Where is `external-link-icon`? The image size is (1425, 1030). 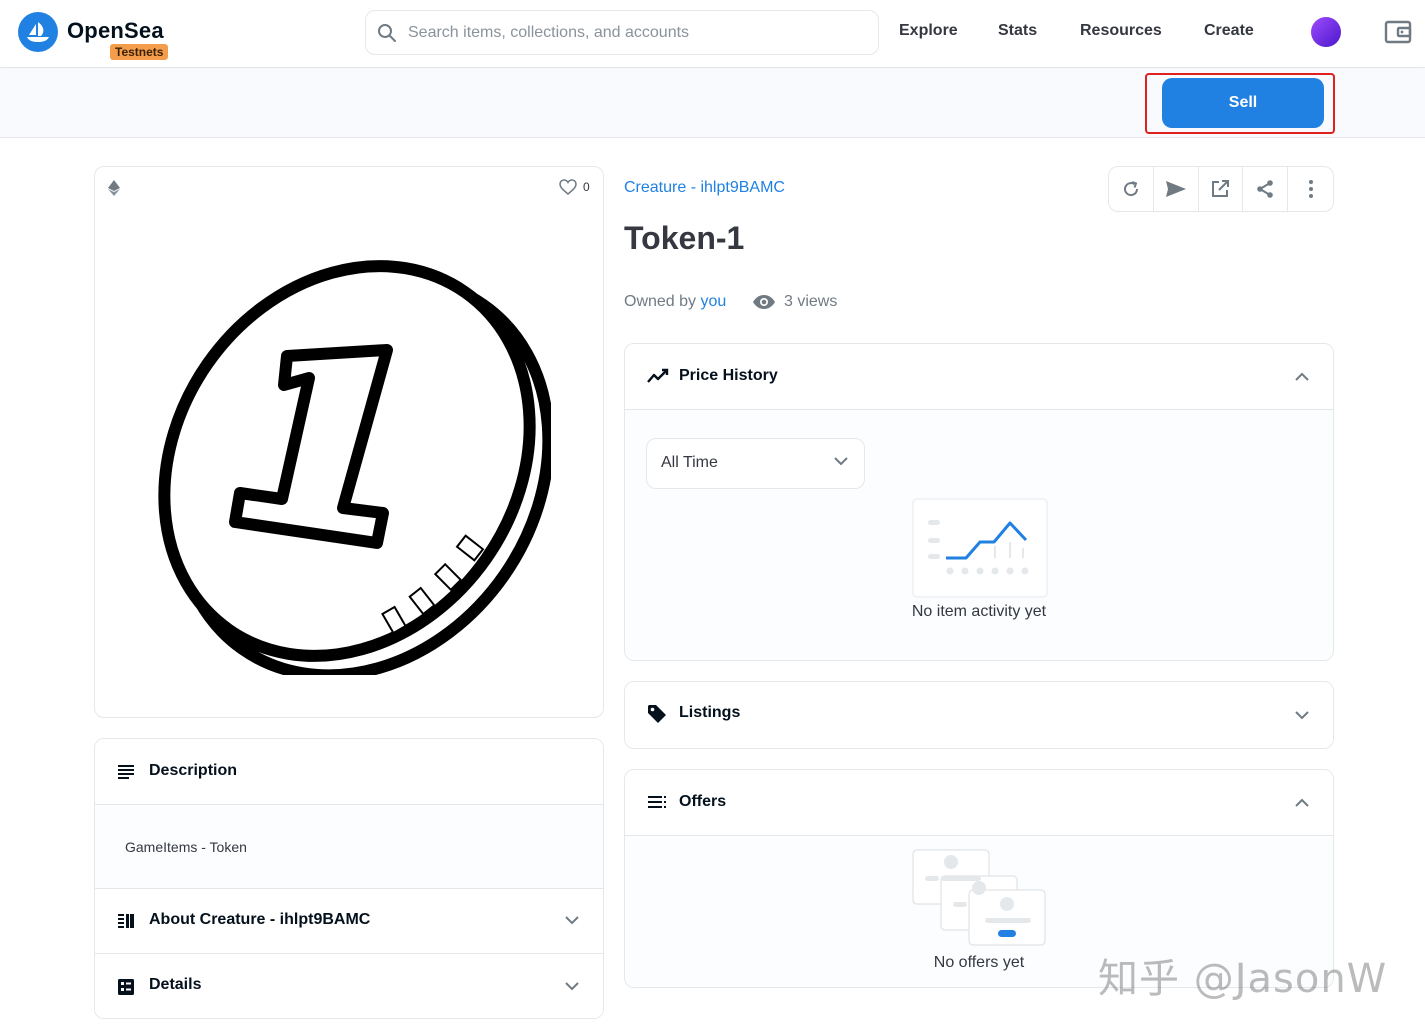 external-link-icon is located at coordinates (1221, 188).